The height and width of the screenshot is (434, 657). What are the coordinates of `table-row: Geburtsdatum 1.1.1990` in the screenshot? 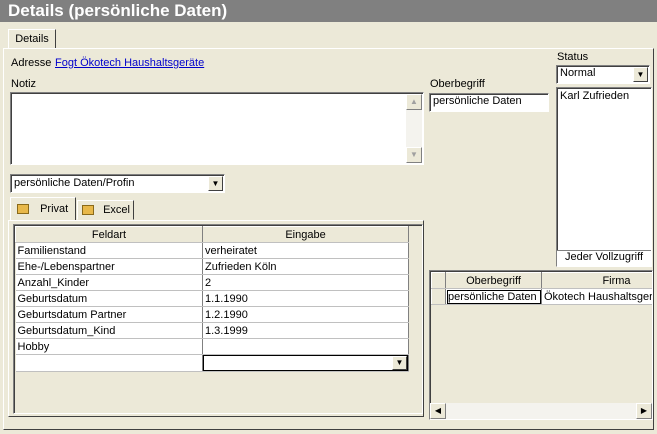 It's located at (212, 298).